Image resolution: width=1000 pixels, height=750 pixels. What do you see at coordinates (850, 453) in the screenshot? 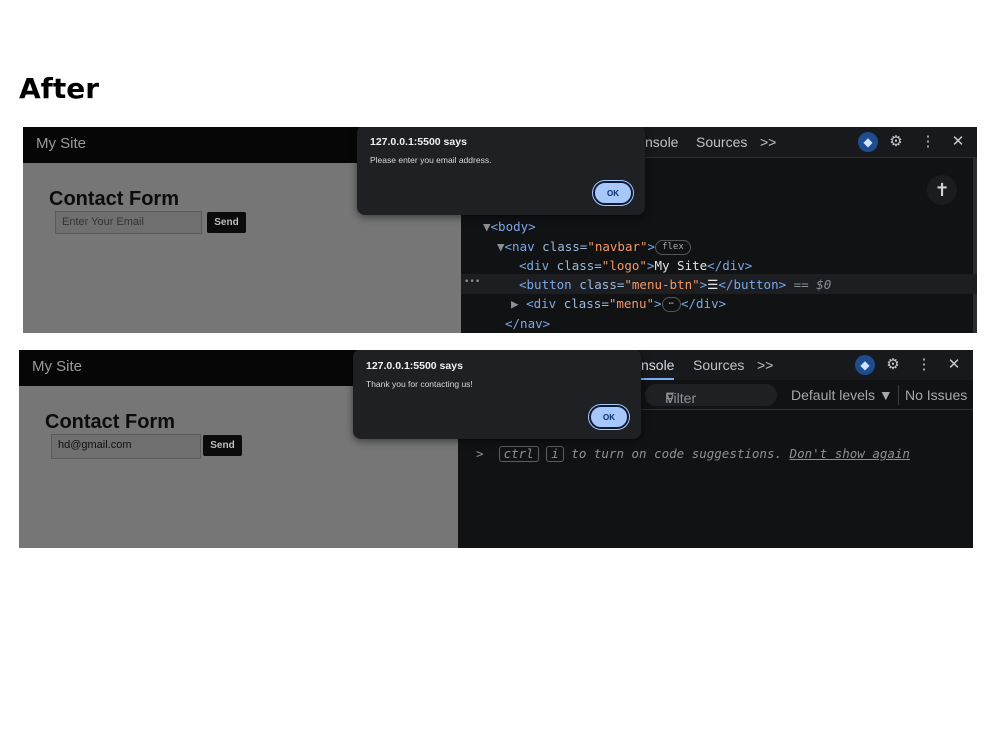
I see `dont-show-again-link: Don't show again` at bounding box center [850, 453].